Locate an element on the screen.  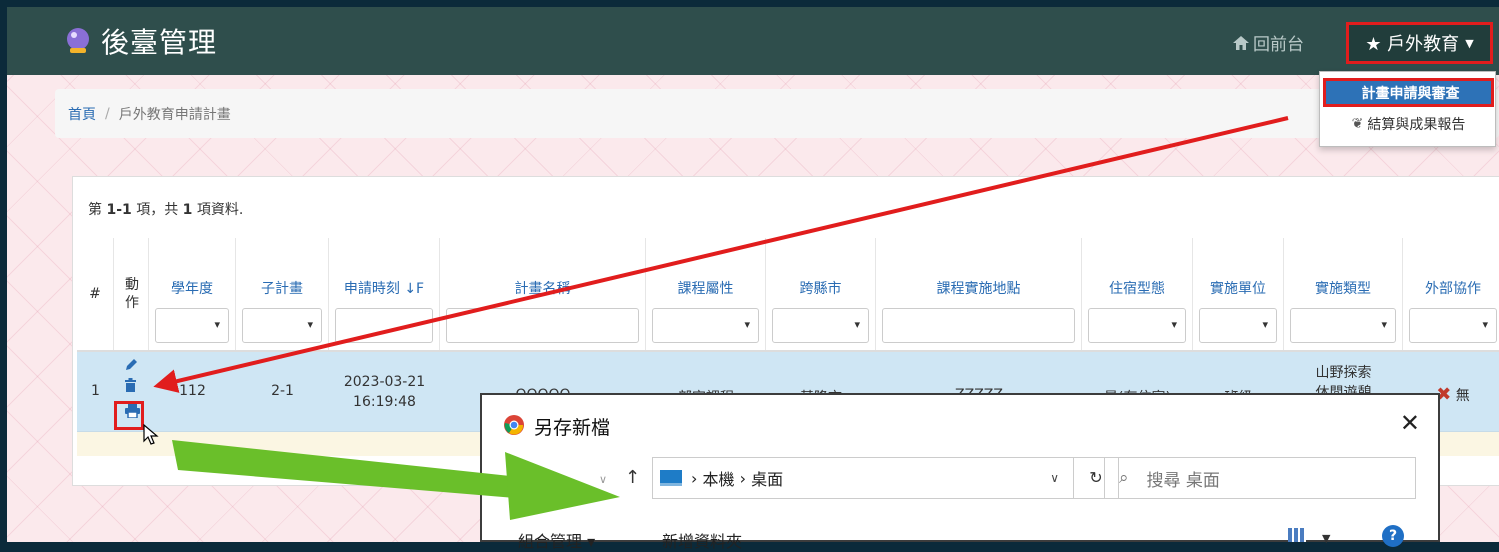
name-filter-input is located at coordinates (542, 325).